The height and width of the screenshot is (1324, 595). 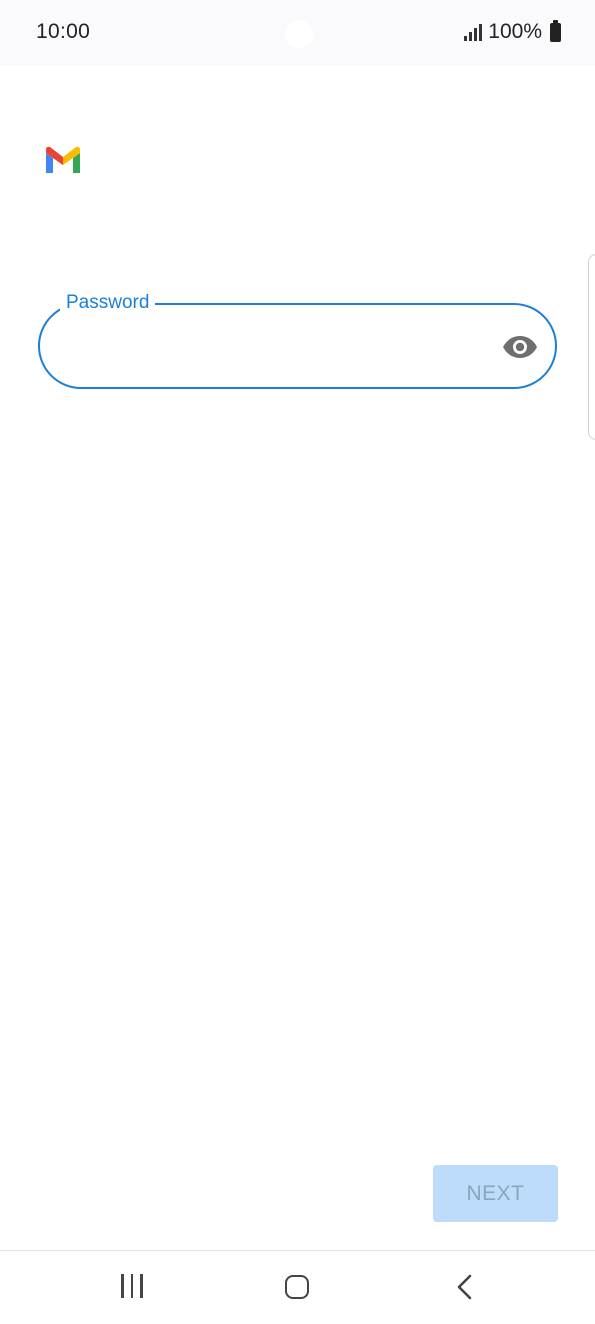 What do you see at coordinates (108, 303) in the screenshot?
I see `password-label: Password` at bounding box center [108, 303].